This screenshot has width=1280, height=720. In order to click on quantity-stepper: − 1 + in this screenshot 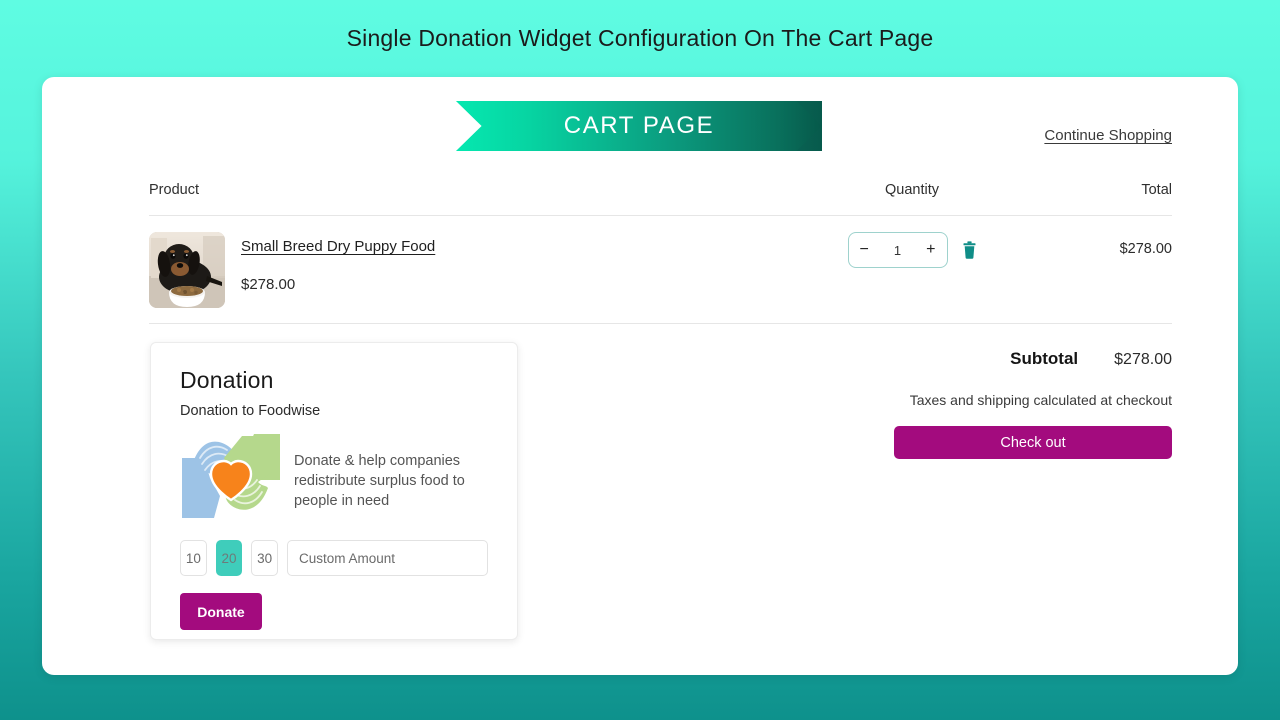, I will do `click(897, 250)`.